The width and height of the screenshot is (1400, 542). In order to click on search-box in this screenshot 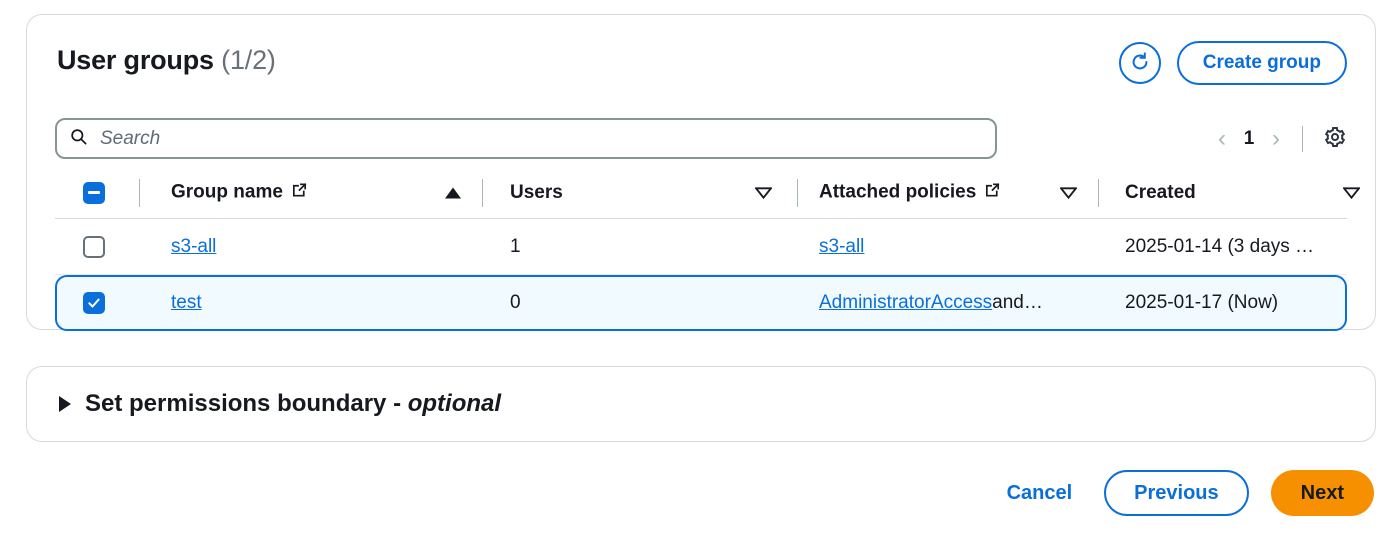, I will do `click(526, 138)`.